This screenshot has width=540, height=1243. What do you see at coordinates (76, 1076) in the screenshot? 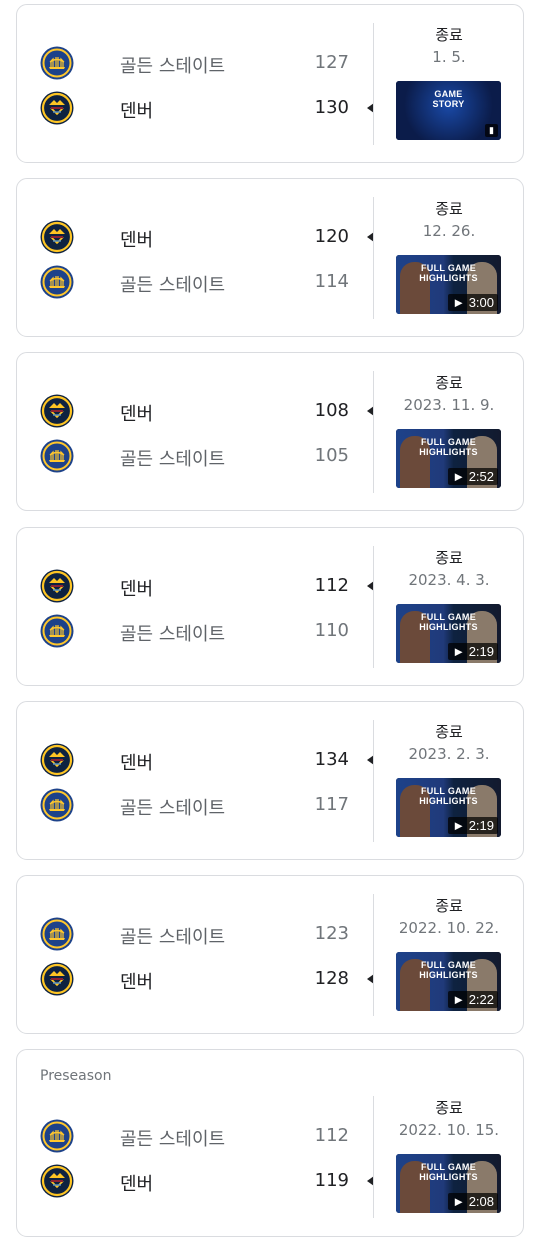
I see `game-type-label: Preseason` at bounding box center [76, 1076].